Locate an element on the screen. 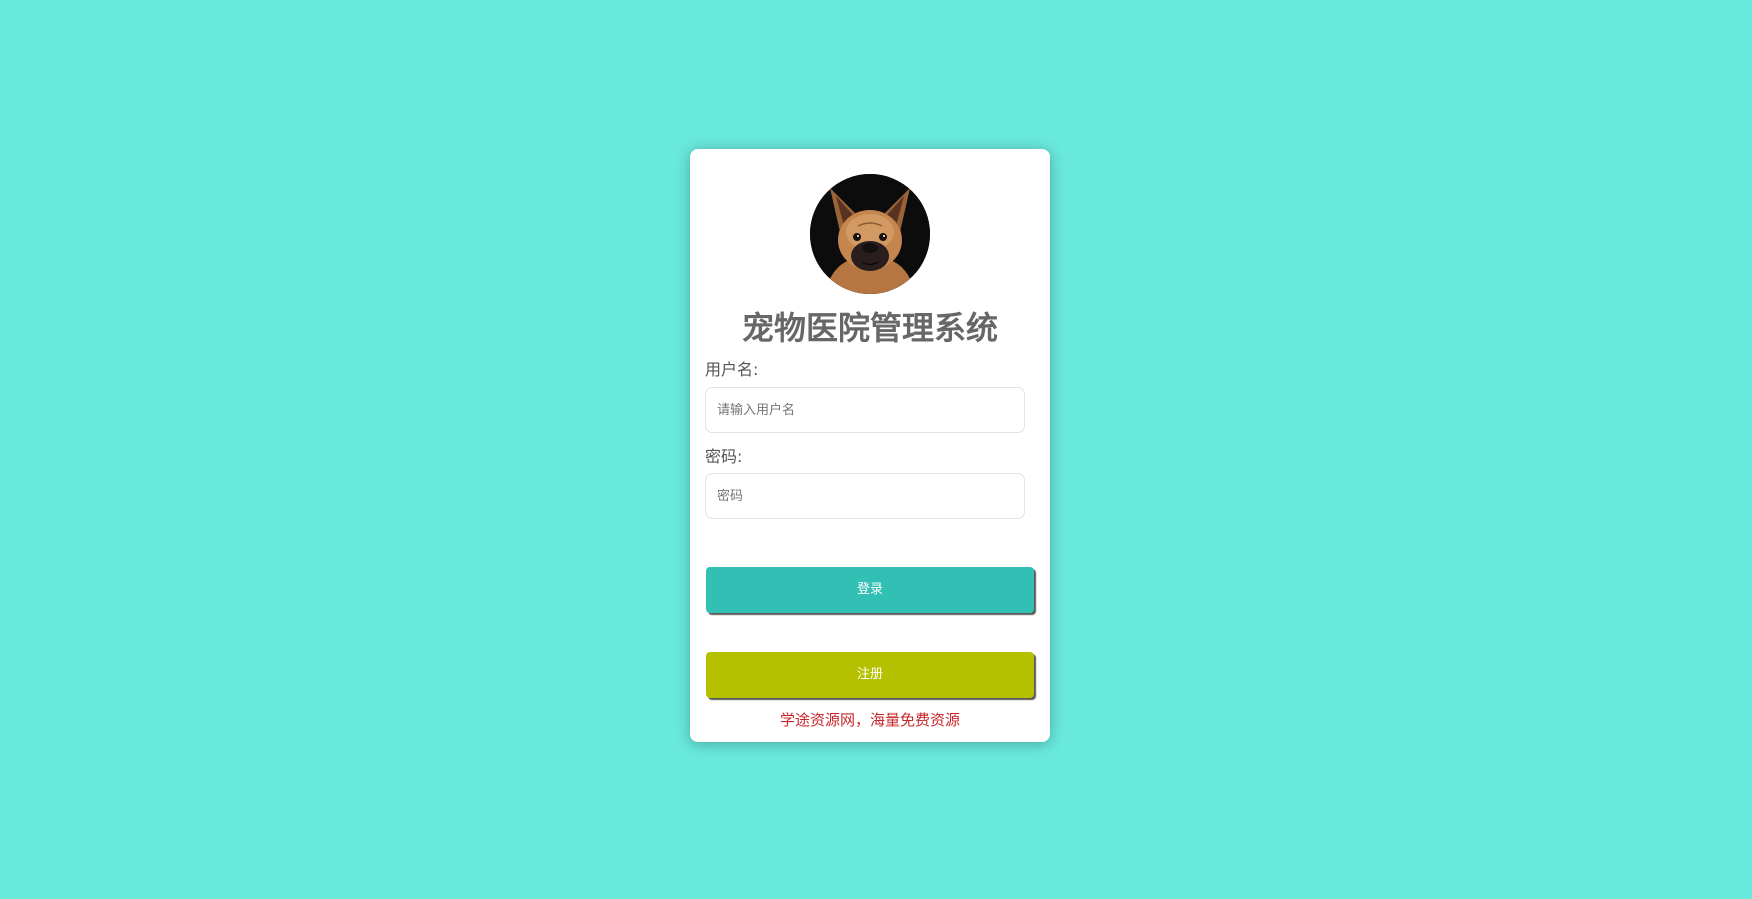  page-title: 宠物医院管理系统 is located at coordinates (869, 328).